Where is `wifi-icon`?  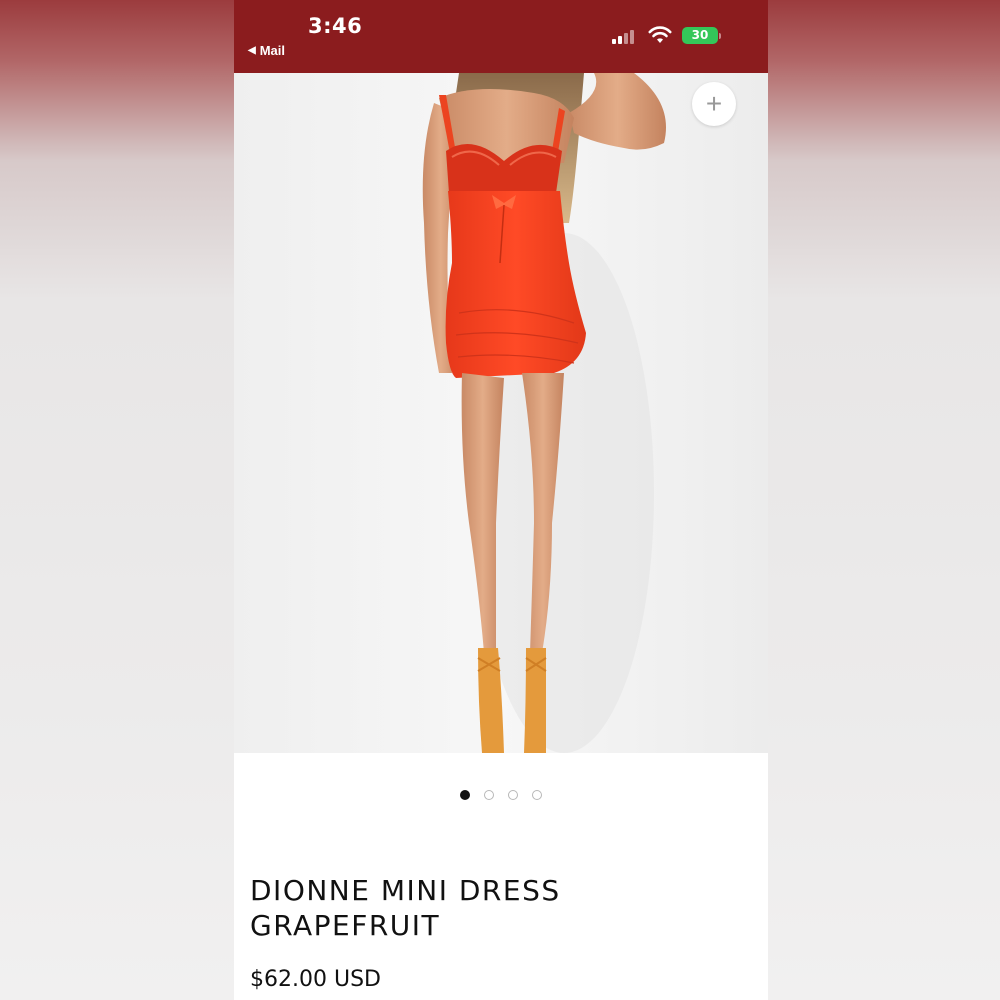
wifi-icon is located at coordinates (660, 34).